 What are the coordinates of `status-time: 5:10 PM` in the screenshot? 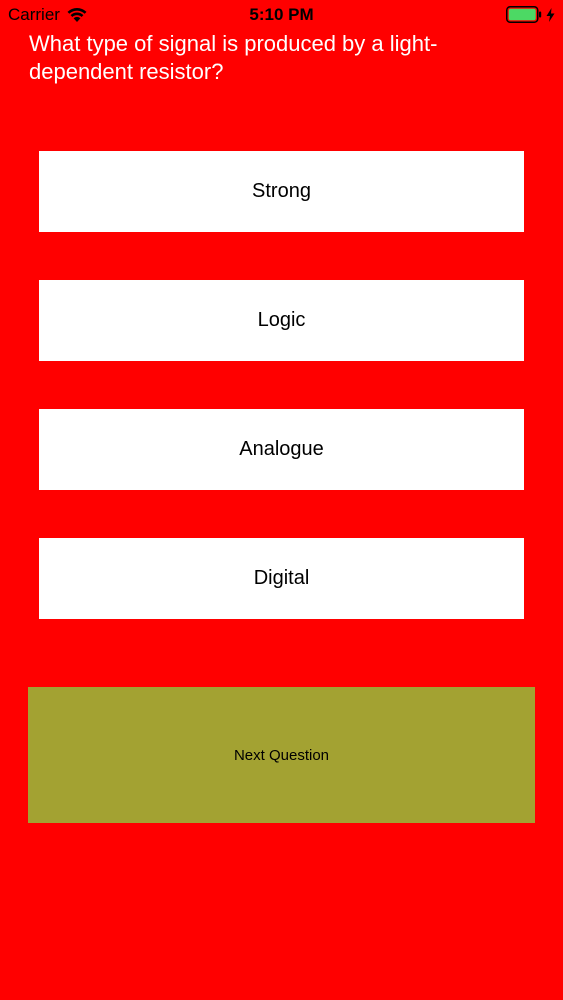 It's located at (281, 14).